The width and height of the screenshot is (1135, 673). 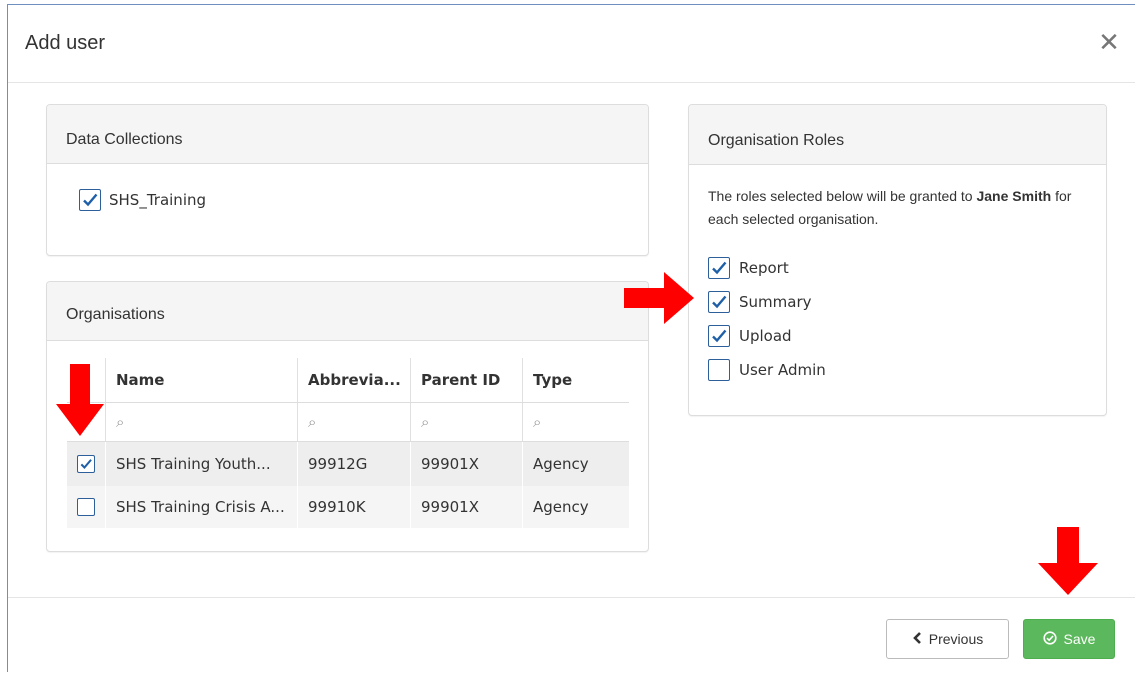 I want to click on save-label: Save, so click(x=1079, y=639).